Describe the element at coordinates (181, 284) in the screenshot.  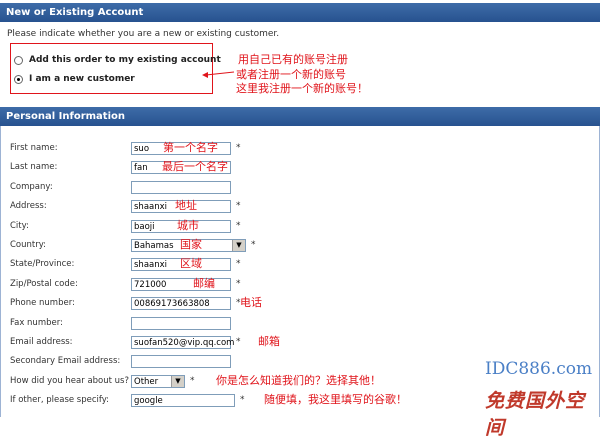
I see `field-input: 721000` at that location.